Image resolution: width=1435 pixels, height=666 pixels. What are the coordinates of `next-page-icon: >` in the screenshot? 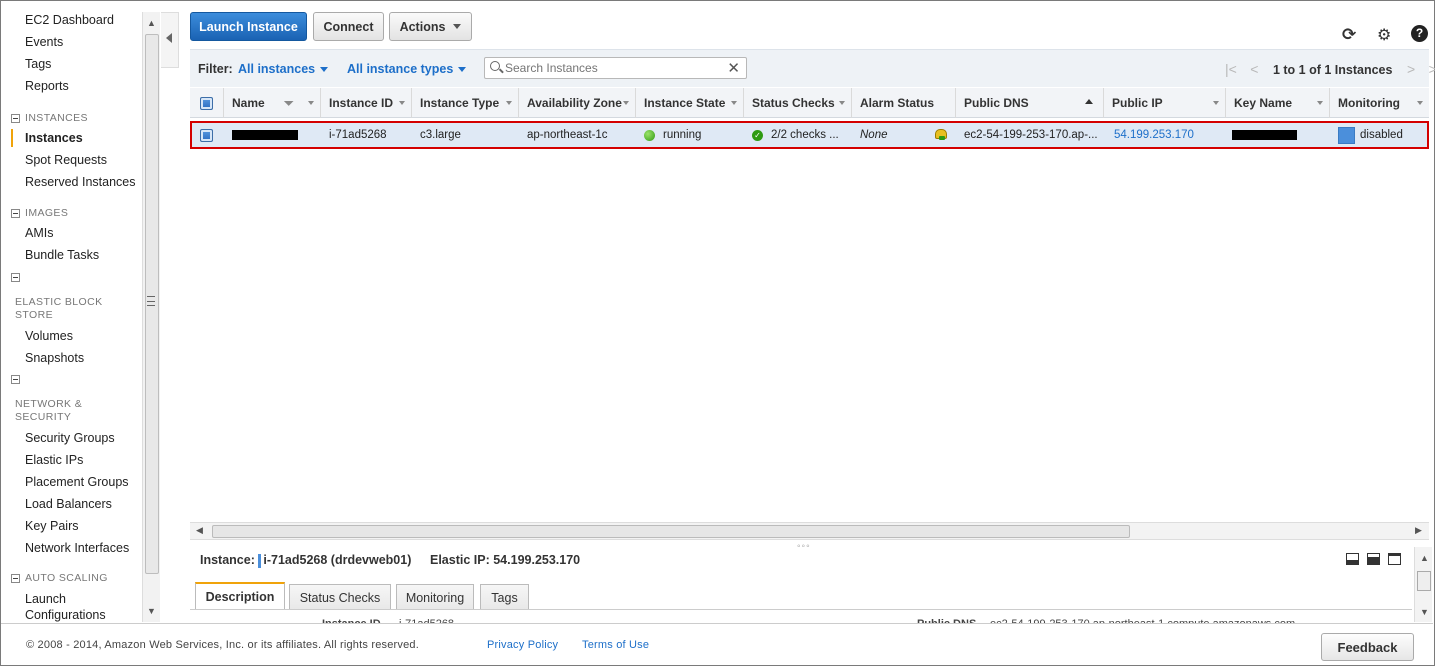 It's located at (1411, 69).